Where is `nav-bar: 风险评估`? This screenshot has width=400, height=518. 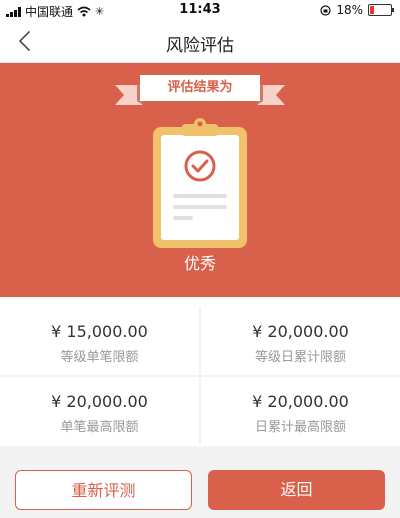
nav-bar: 风险评估 is located at coordinates (200, 42).